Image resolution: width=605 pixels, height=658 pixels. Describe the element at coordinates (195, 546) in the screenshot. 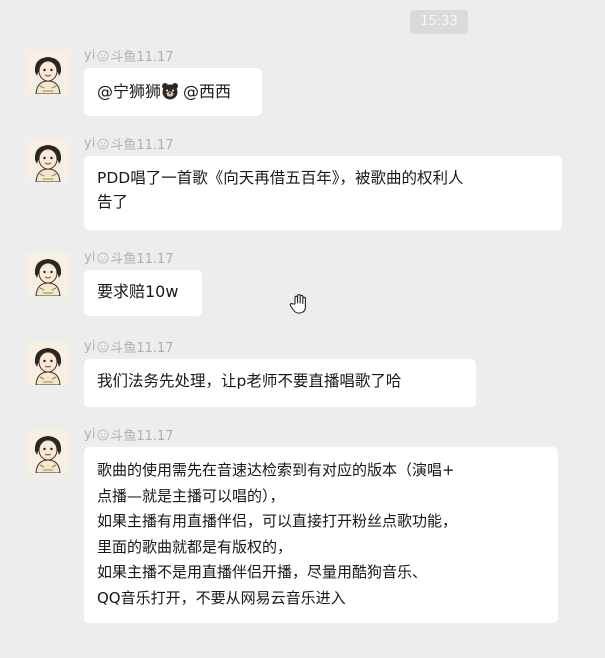

I see `message-line: 里面的歌曲就都是有版权的，` at that location.